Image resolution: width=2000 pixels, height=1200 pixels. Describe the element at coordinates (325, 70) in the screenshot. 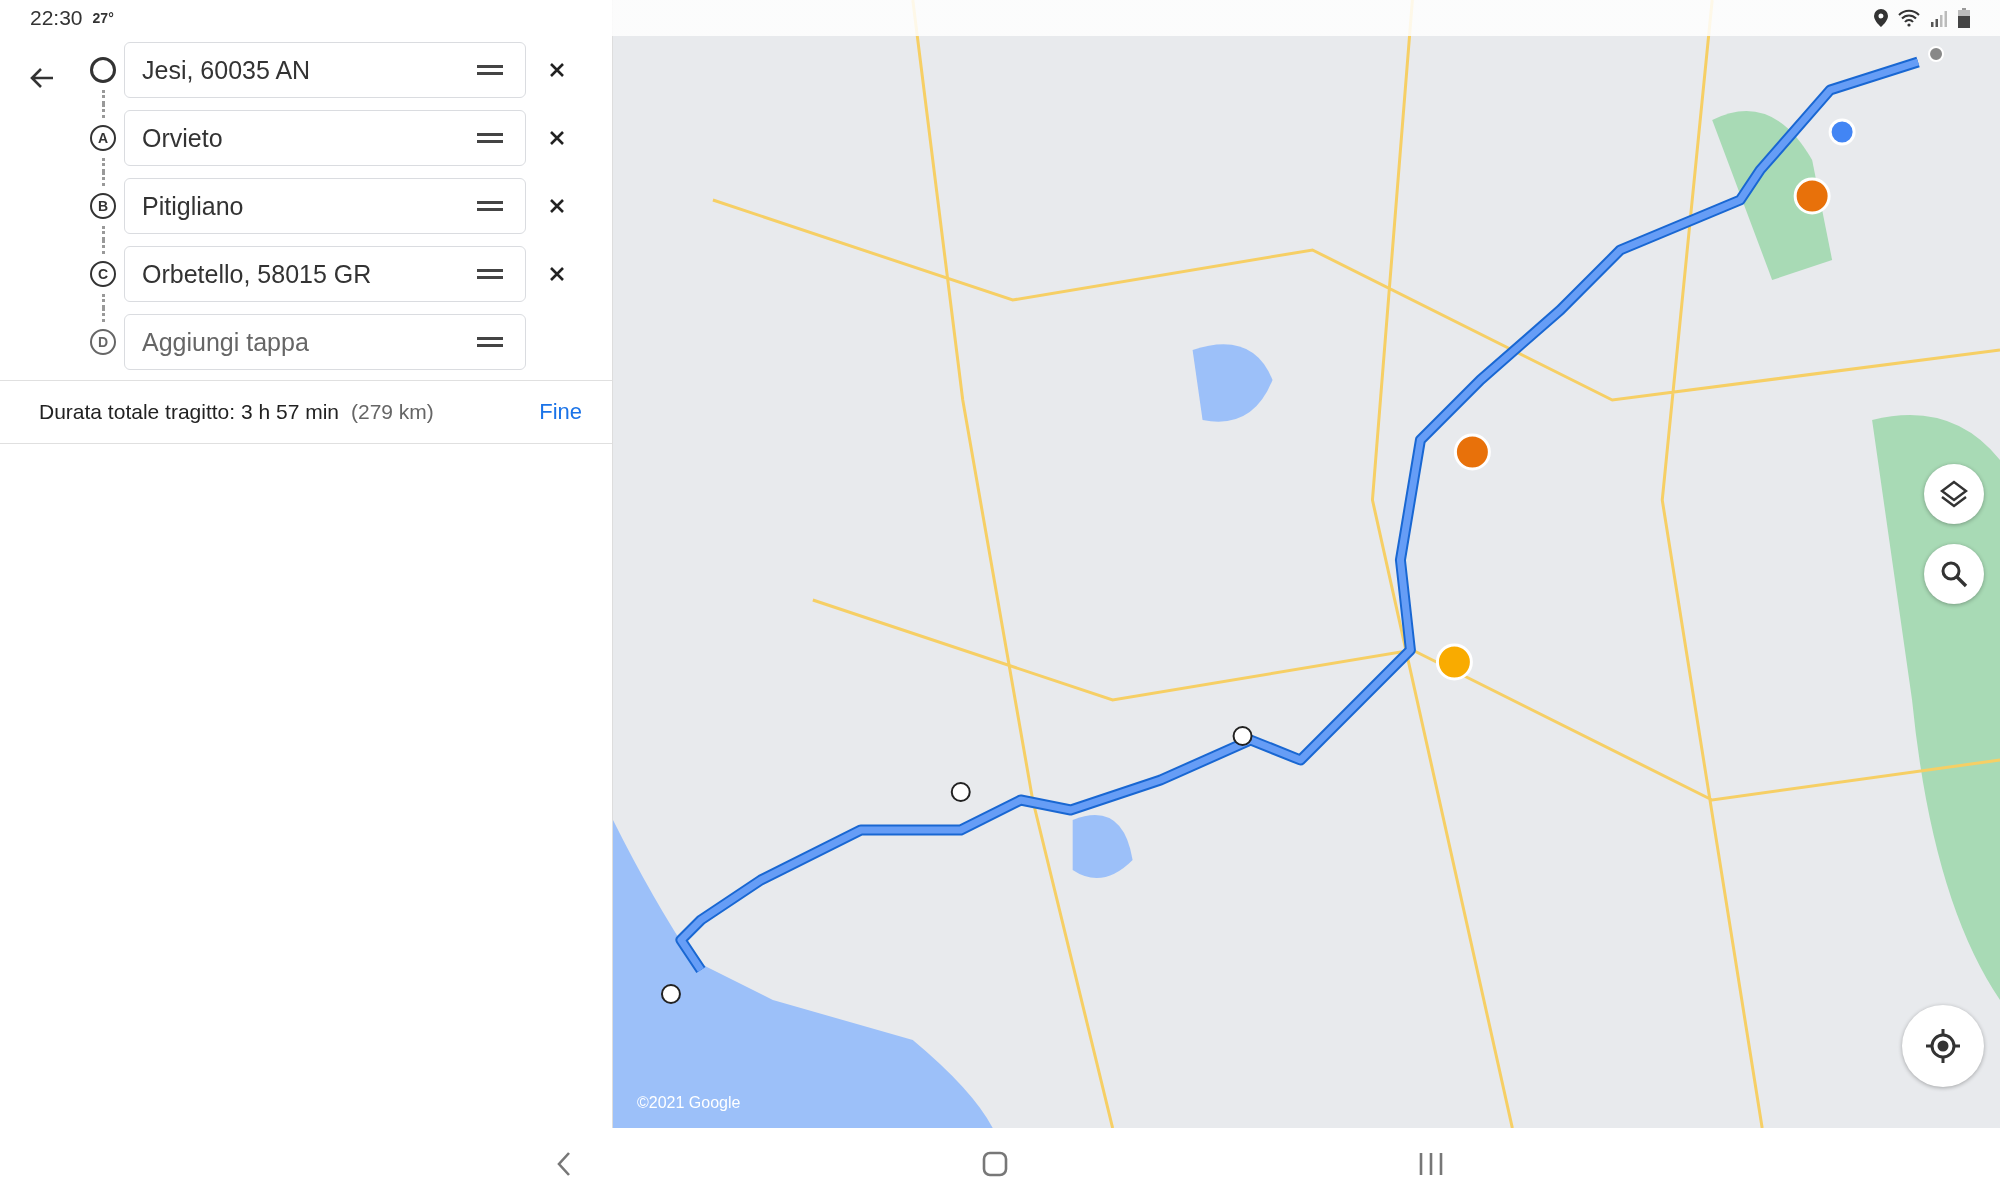

I see `stop-field: Jesi, 60035 AN` at that location.